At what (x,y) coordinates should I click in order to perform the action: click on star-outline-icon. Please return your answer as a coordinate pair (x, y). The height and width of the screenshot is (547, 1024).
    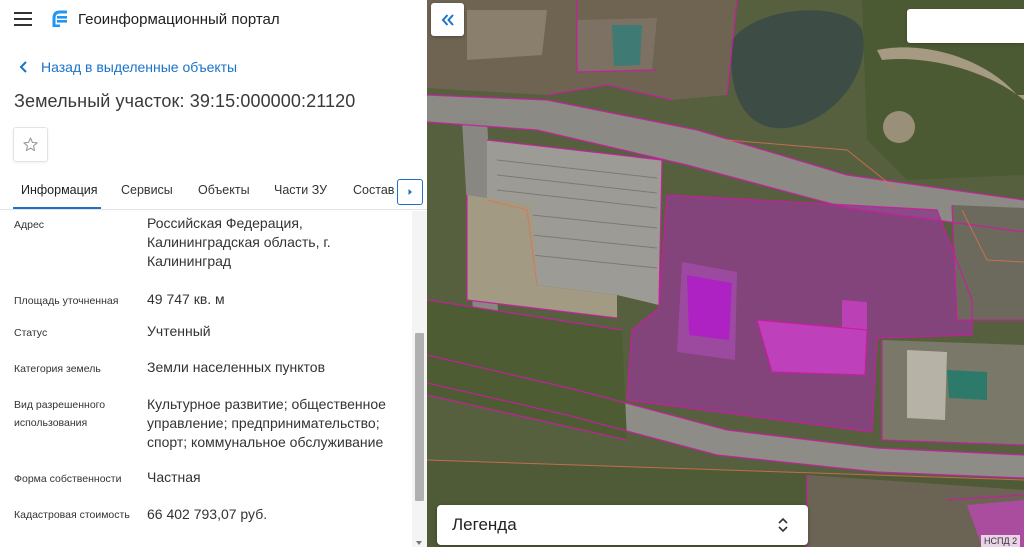
    Looking at the image, I should click on (30, 144).